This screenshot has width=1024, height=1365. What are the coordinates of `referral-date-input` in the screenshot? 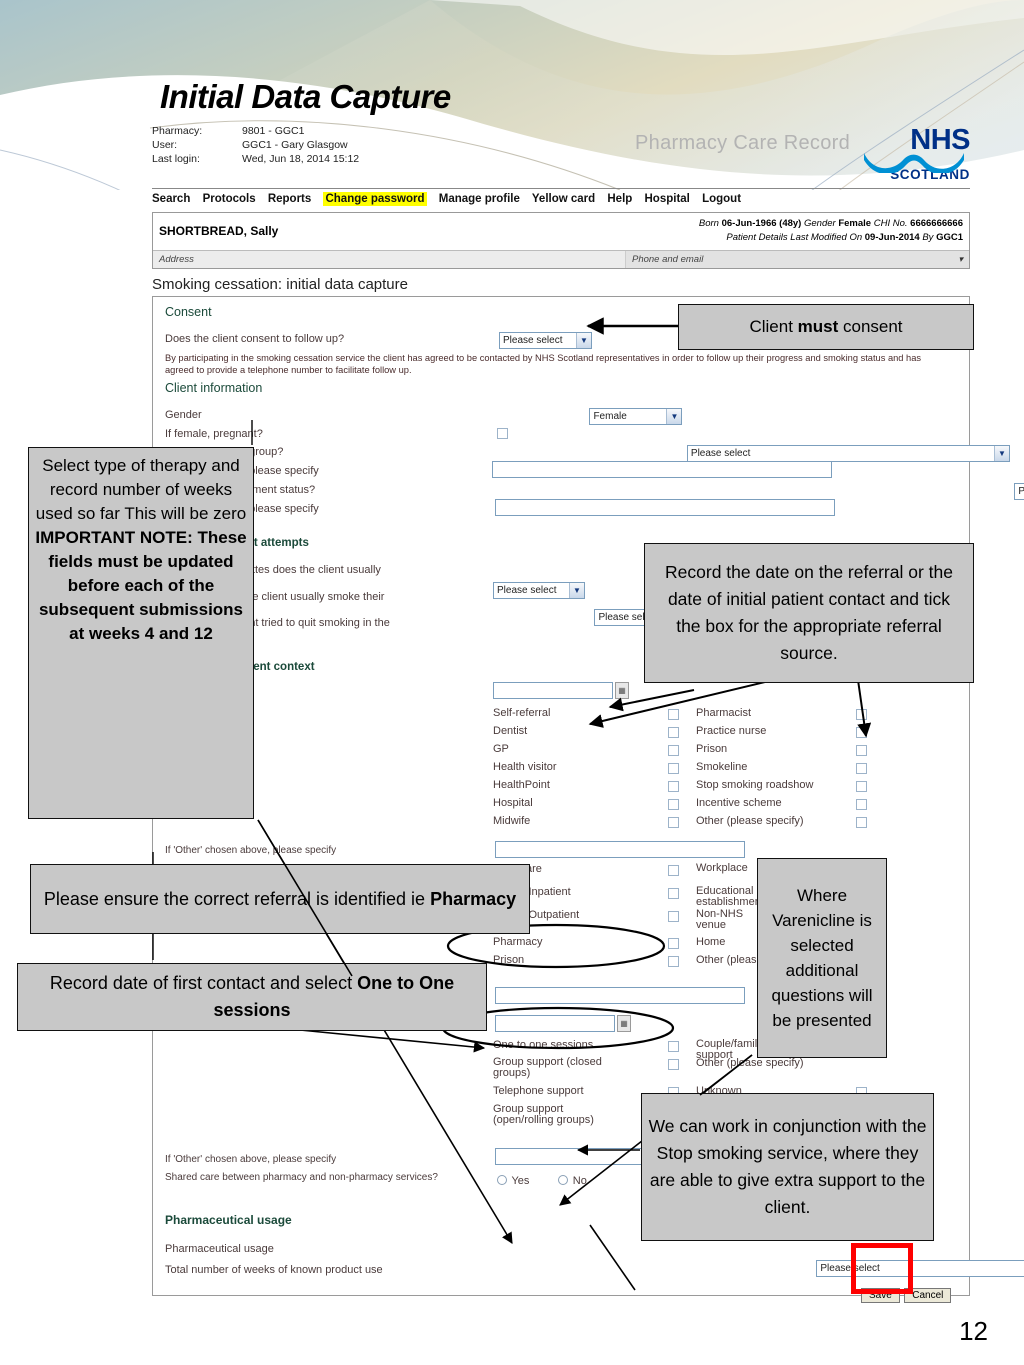 It's located at (553, 690).